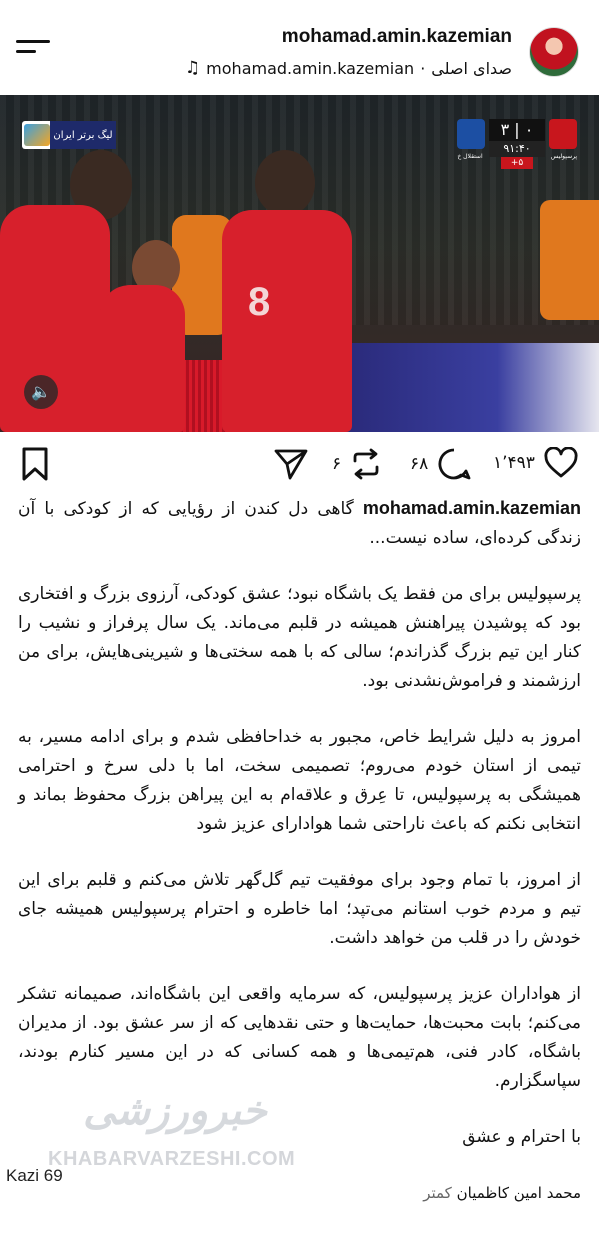  Describe the element at coordinates (41, 392) in the screenshot. I see `speaker-icon: 🔈` at that location.